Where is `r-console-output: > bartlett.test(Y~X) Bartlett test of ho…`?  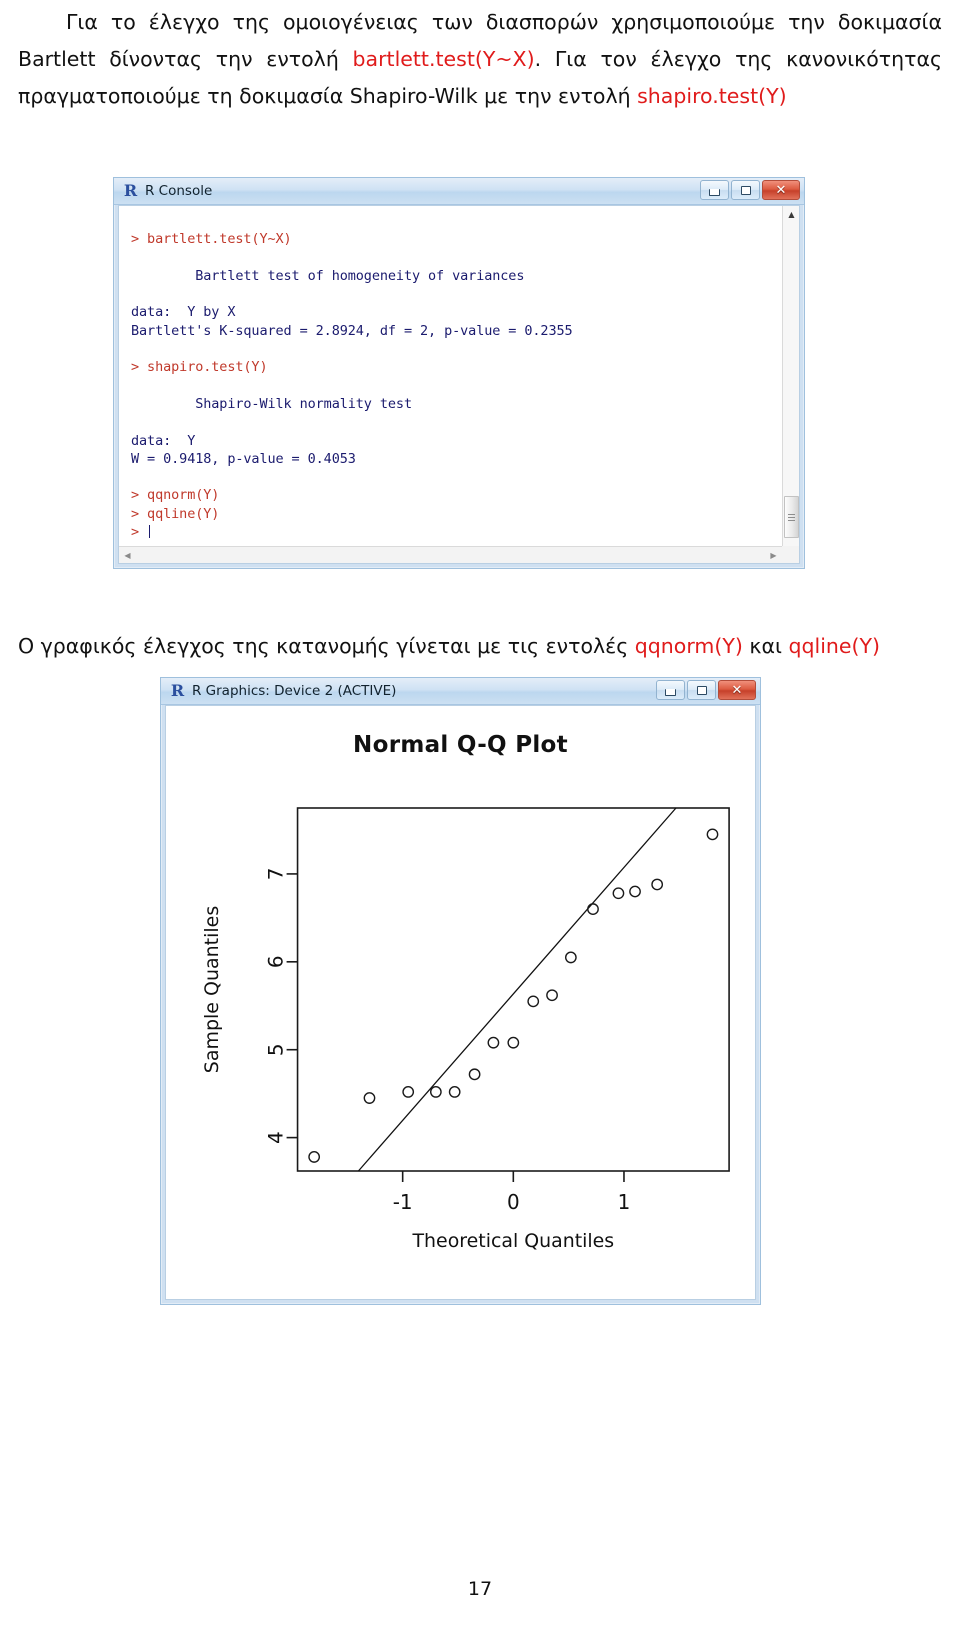
r-console-output: > bartlett.test(Y~X) Bartlett test of ho… is located at coordinates (453, 376).